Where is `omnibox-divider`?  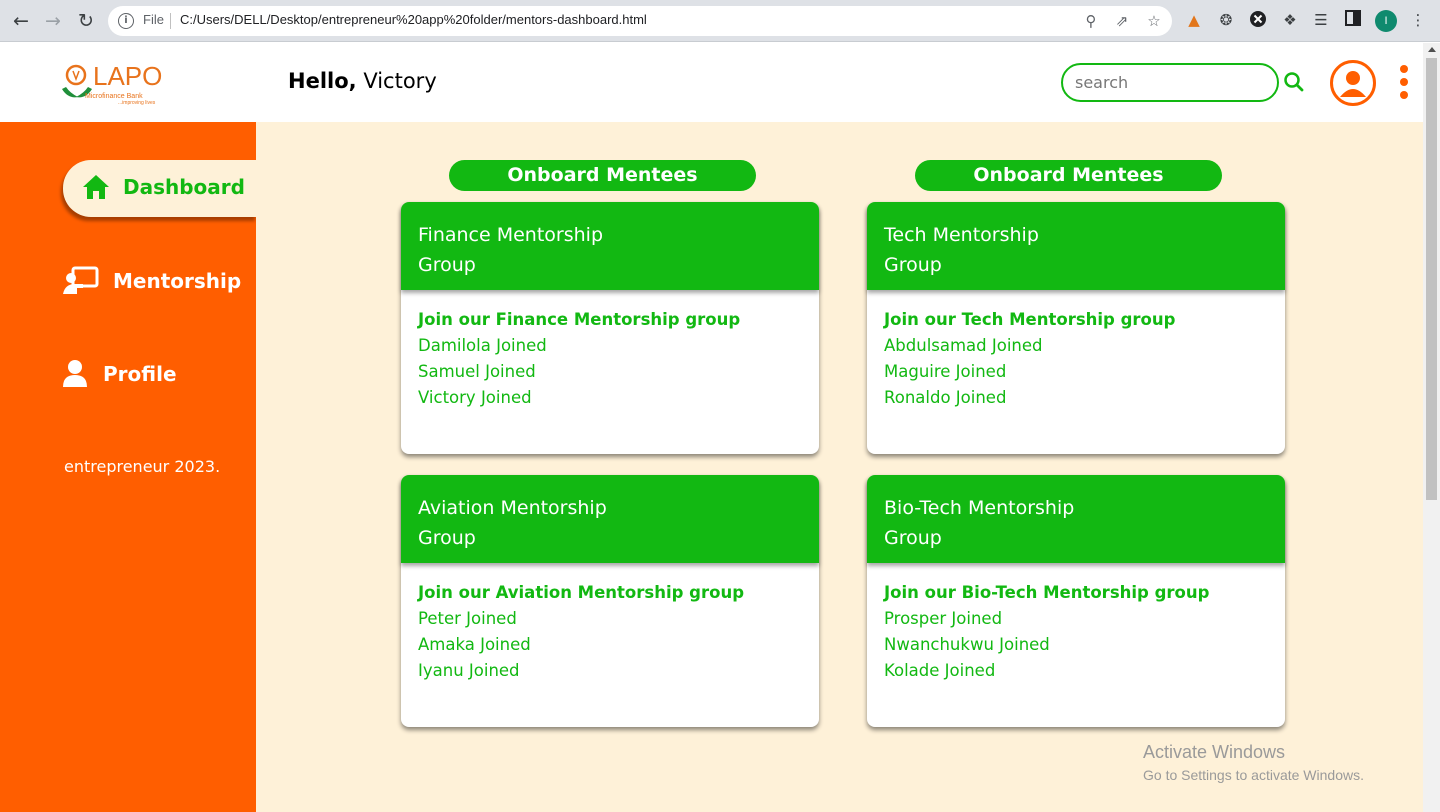 omnibox-divider is located at coordinates (170, 21).